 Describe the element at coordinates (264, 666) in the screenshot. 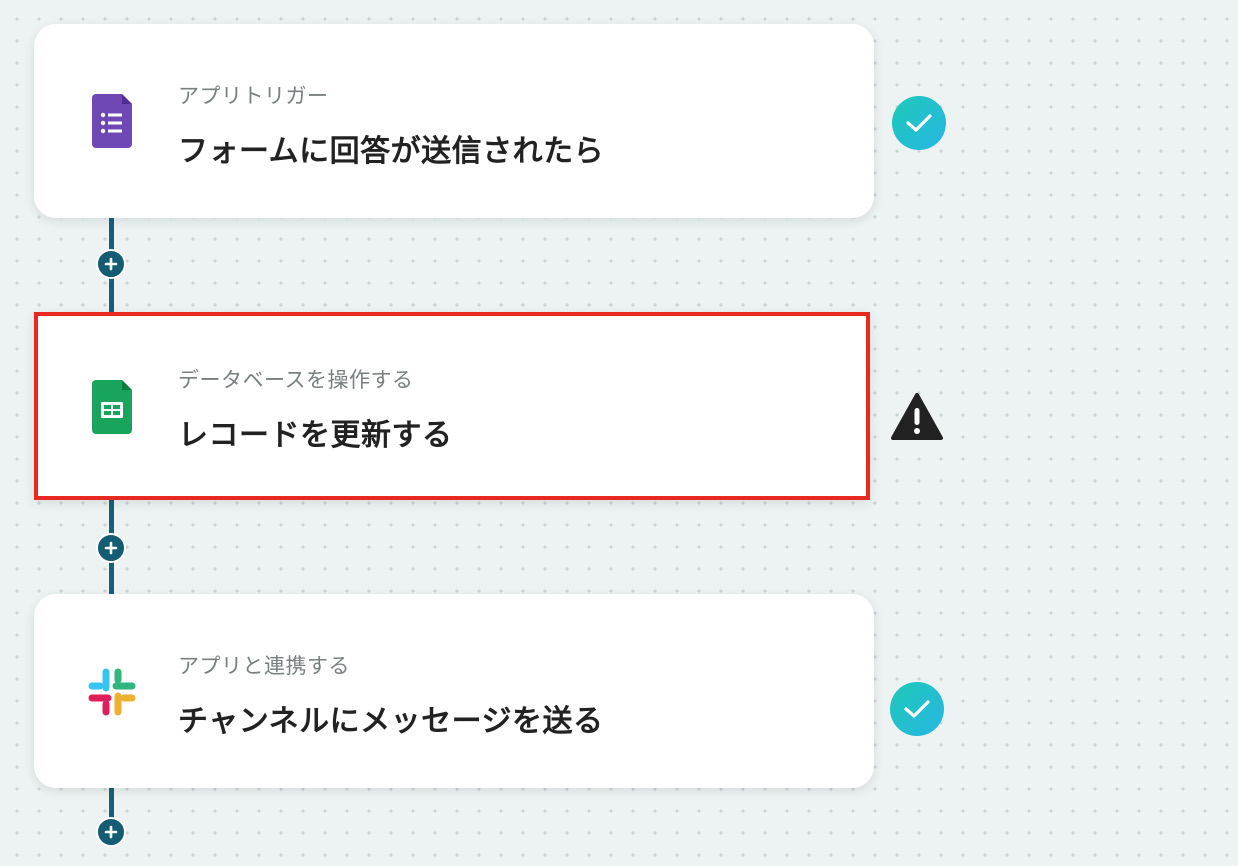

I see `step-kind-label: アプリと連携する` at that location.